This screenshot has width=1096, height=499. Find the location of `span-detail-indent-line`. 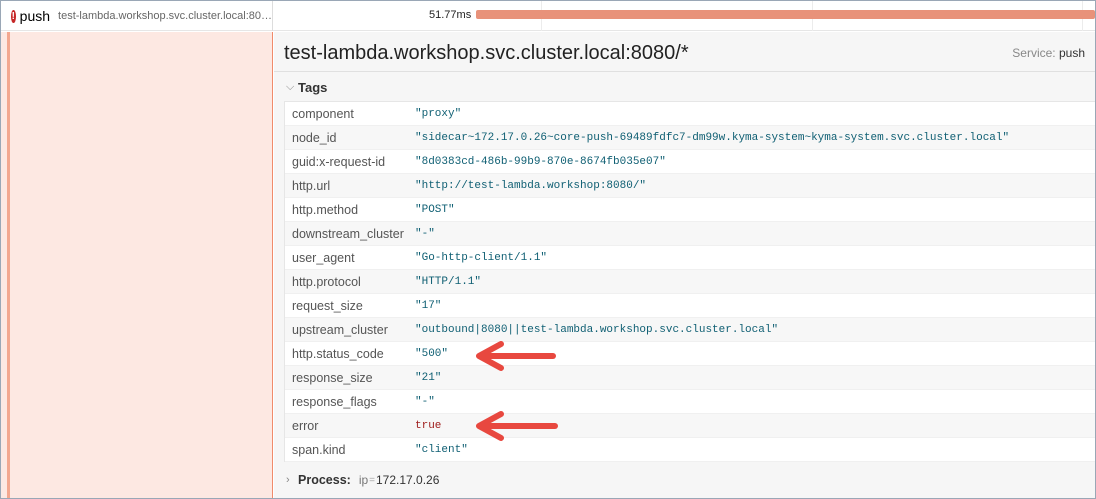

span-detail-indent-line is located at coordinates (8, 265).